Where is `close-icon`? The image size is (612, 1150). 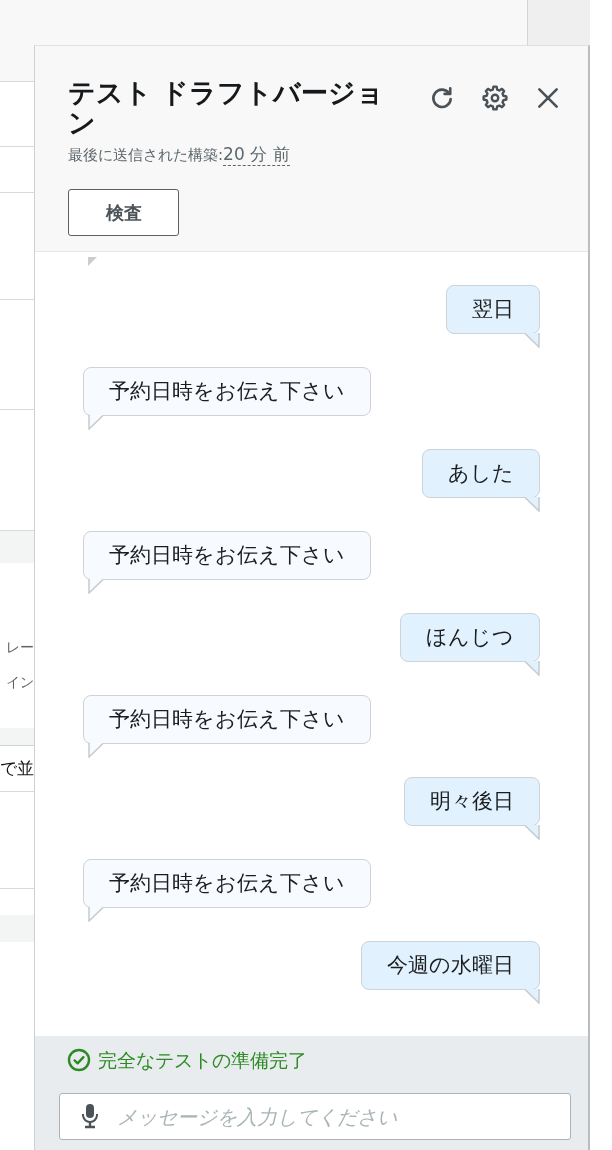
close-icon is located at coordinates (548, 98).